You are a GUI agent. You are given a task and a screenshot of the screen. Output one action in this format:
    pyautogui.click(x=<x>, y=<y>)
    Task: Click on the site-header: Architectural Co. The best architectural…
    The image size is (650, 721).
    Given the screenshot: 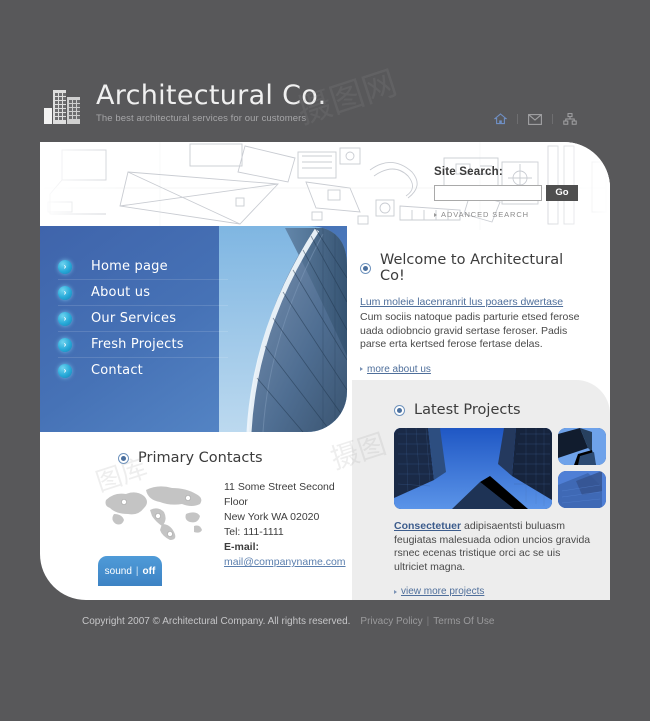 What is the action you would take?
    pyautogui.click(x=325, y=101)
    